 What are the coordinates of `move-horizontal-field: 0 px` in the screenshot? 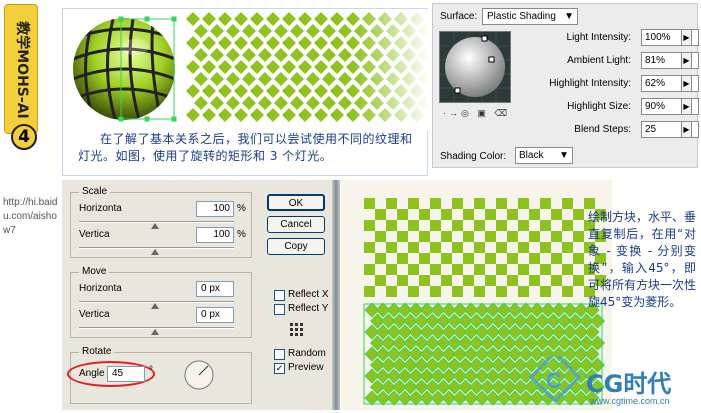 It's located at (215, 289).